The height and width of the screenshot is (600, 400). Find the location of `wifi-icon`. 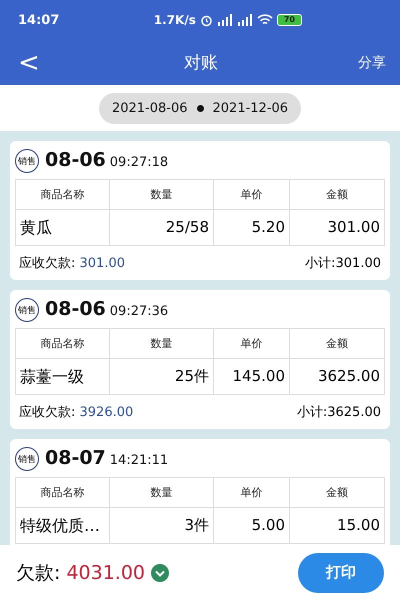

wifi-icon is located at coordinates (264, 20).